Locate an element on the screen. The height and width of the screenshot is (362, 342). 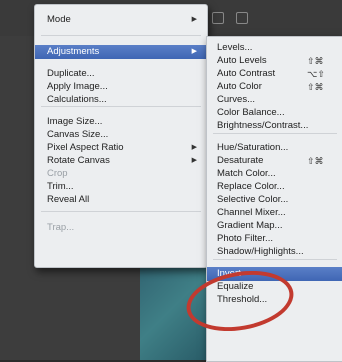
main-item-crop: Crop is located at coordinates (121, 174).